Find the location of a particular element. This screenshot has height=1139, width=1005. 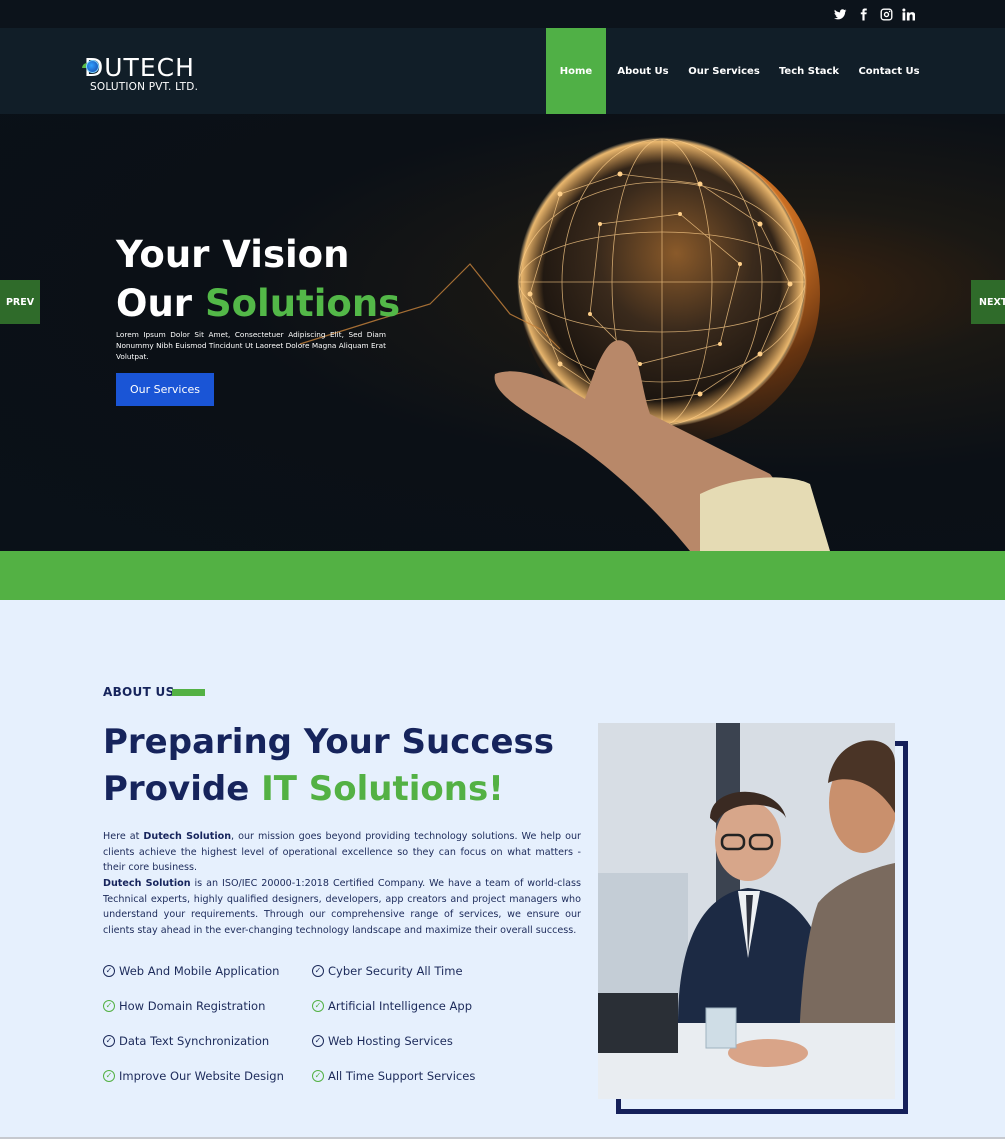

about-p1-intro: Here at is located at coordinates (123, 836).